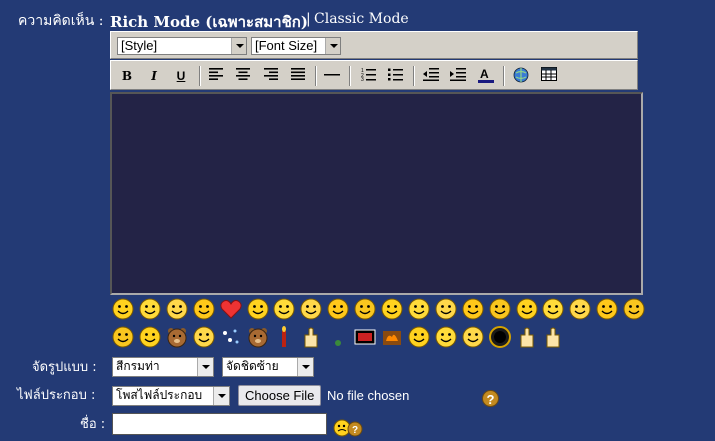  What do you see at coordinates (127, 76) in the screenshot?
I see `bold-button: B` at bounding box center [127, 76].